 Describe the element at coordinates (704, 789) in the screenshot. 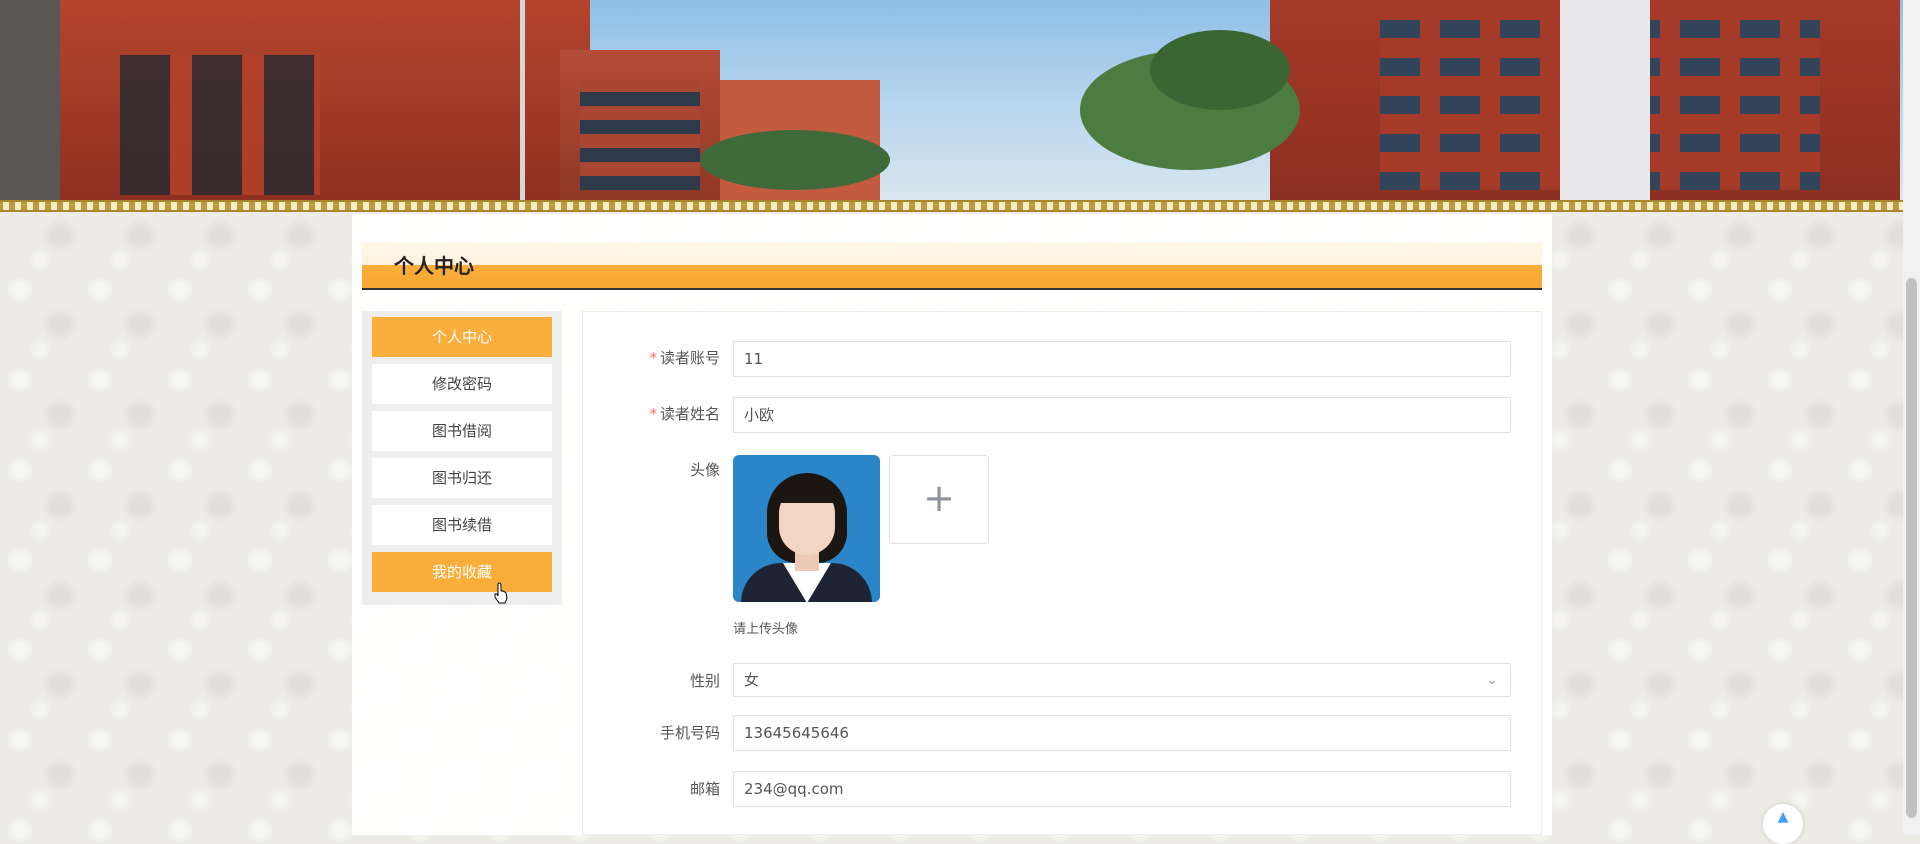

I see `email-label: 邮箱` at that location.